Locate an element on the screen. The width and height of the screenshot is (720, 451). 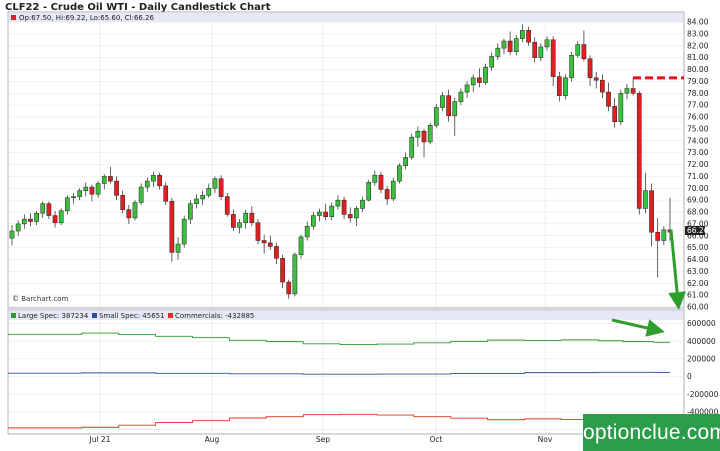
commercials-legend: Commercials: -432885 is located at coordinates (214, 316).